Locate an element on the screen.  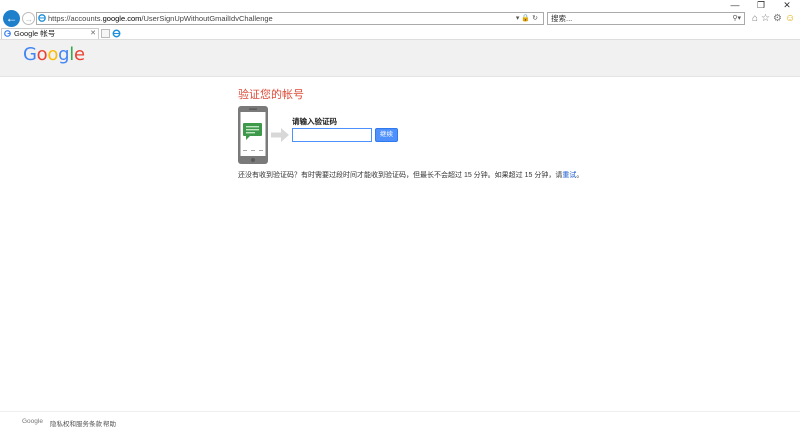
toolbar-icons: ⌂ ☆ ⚙ ☺ is located at coordinates (773, 18).